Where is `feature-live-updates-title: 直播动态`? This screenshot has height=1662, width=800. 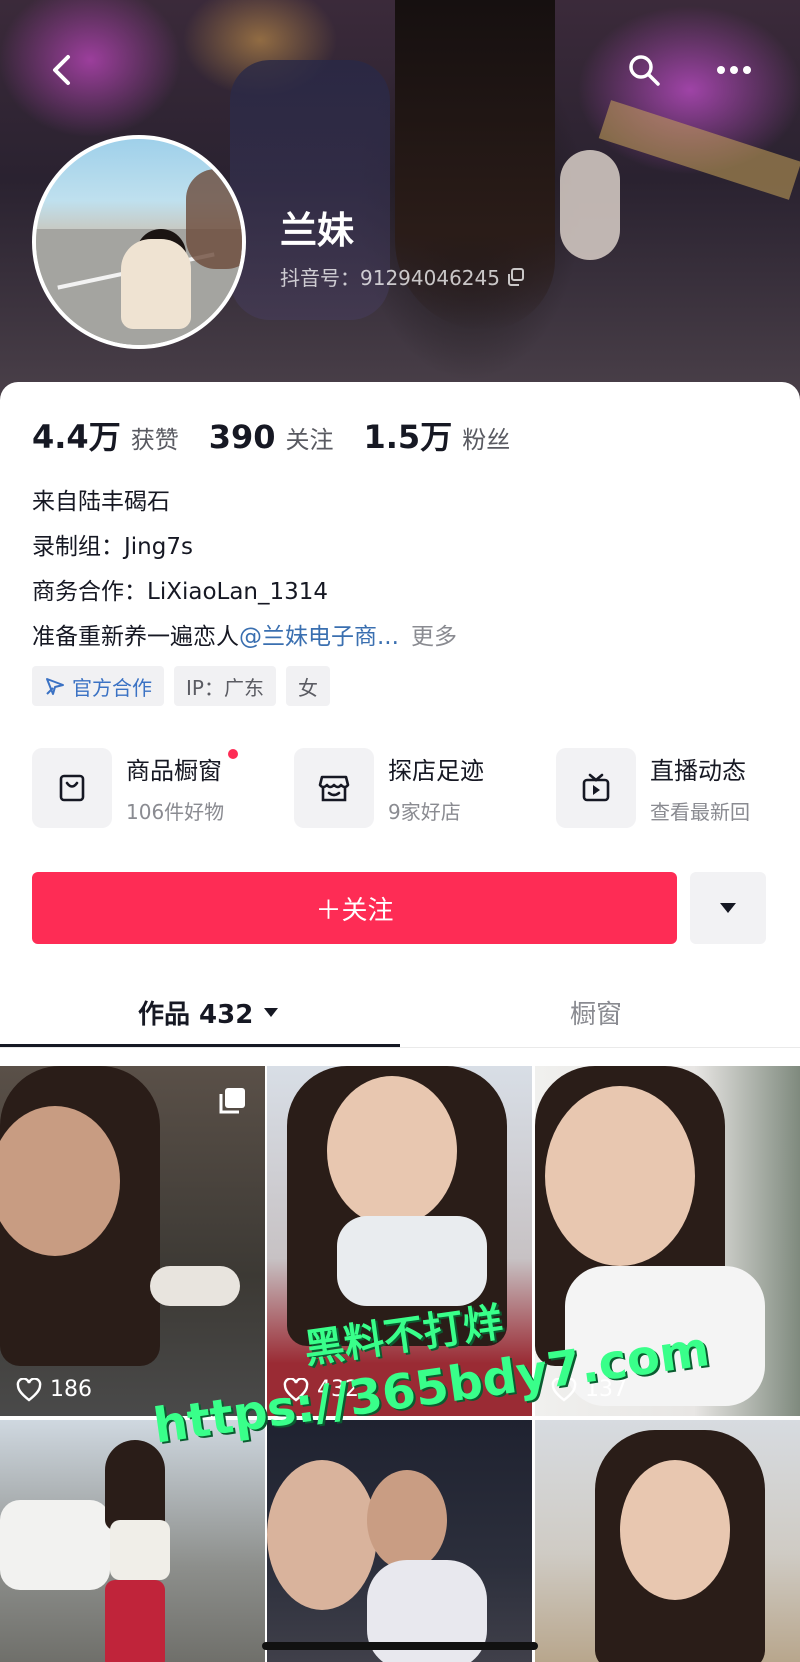
feature-live-updates-title: 直播动态 is located at coordinates (698, 771).